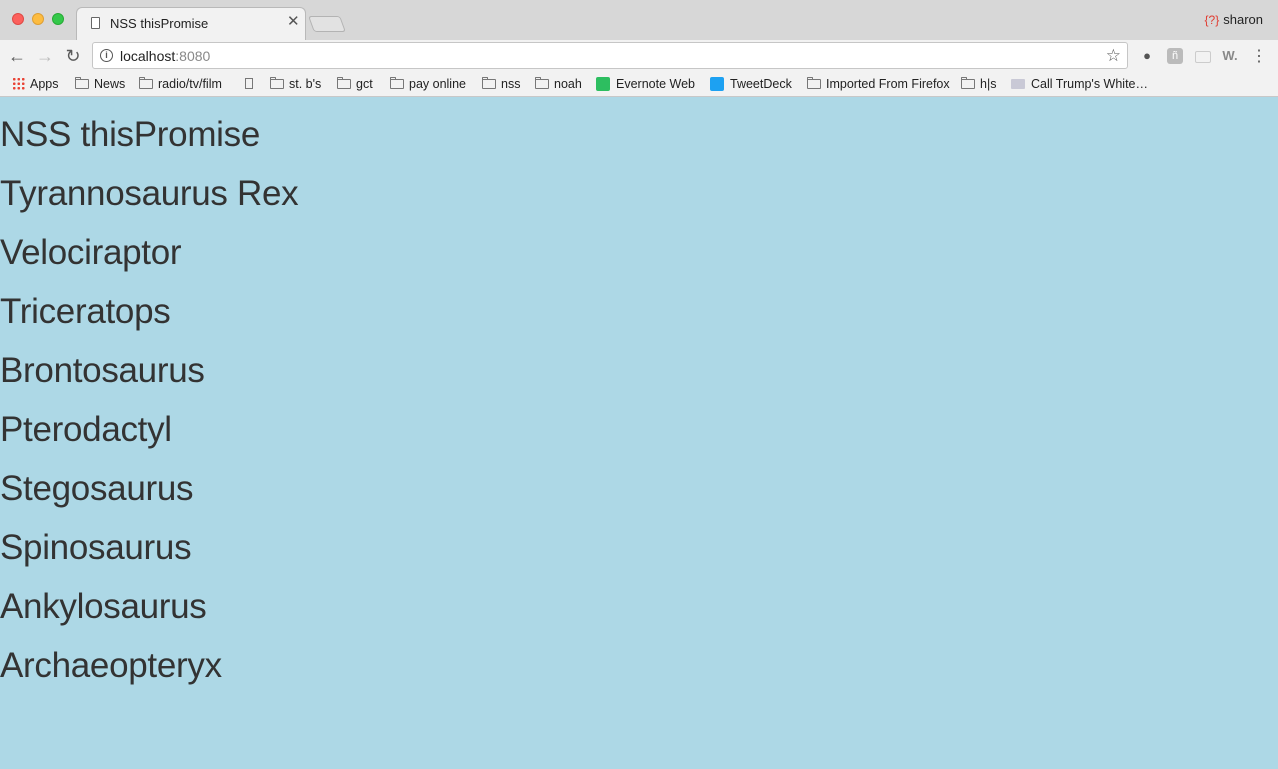 The image size is (1278, 769). What do you see at coordinates (888, 84) in the screenshot?
I see `bookmark-label: Imported From Firefox` at bounding box center [888, 84].